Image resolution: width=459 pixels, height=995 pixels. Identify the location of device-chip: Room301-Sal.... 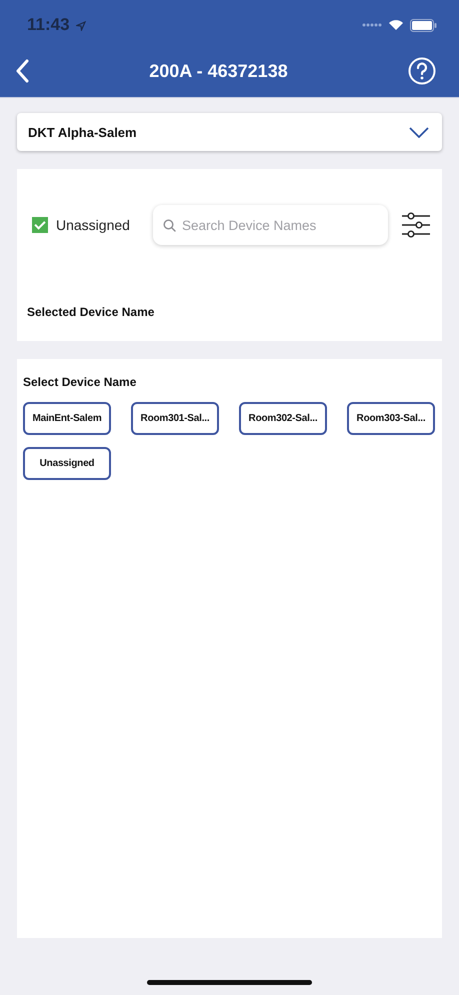
(175, 418).